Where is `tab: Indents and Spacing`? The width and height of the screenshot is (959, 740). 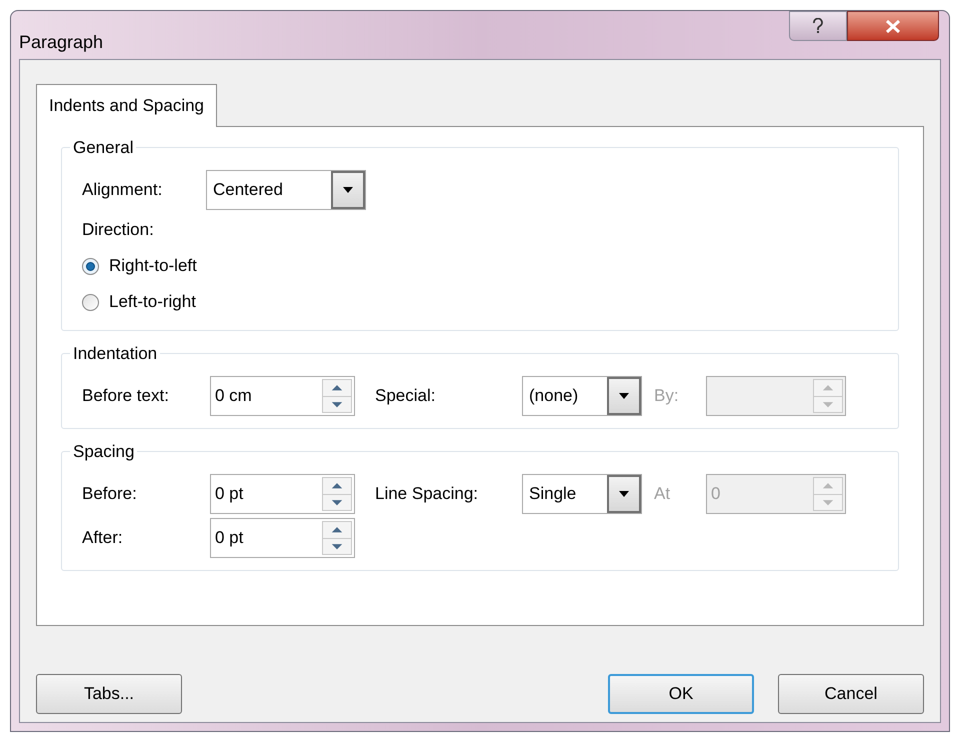
tab: Indents and Spacing is located at coordinates (127, 105).